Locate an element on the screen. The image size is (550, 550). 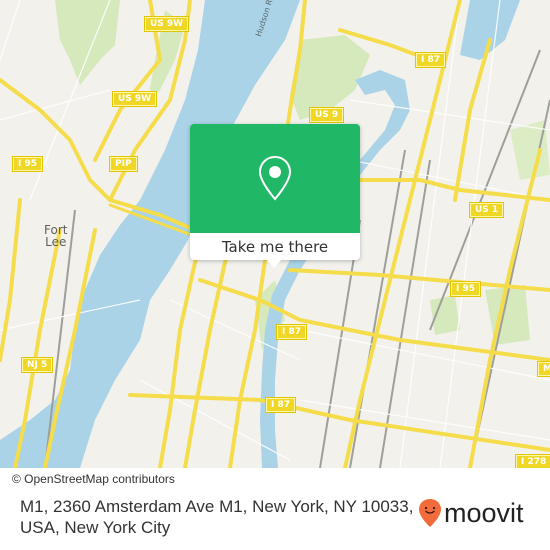
popup-pointer is located at coordinates (274, 263).